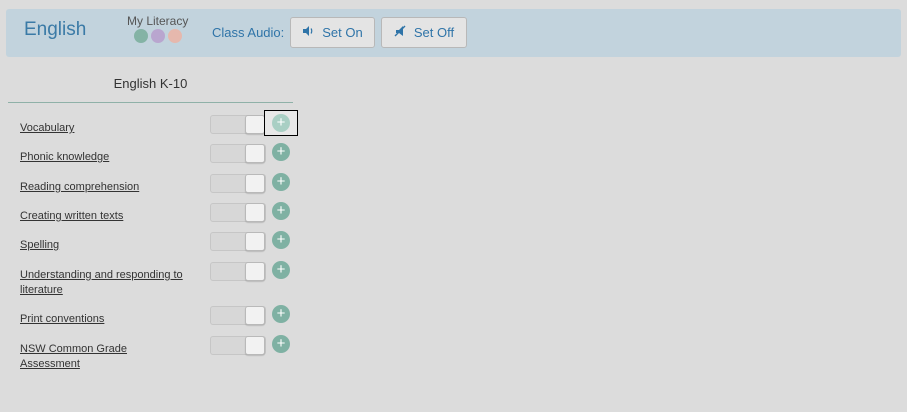  I want to click on item-link-reading-comprehension: Reading comprehension, so click(107, 187).